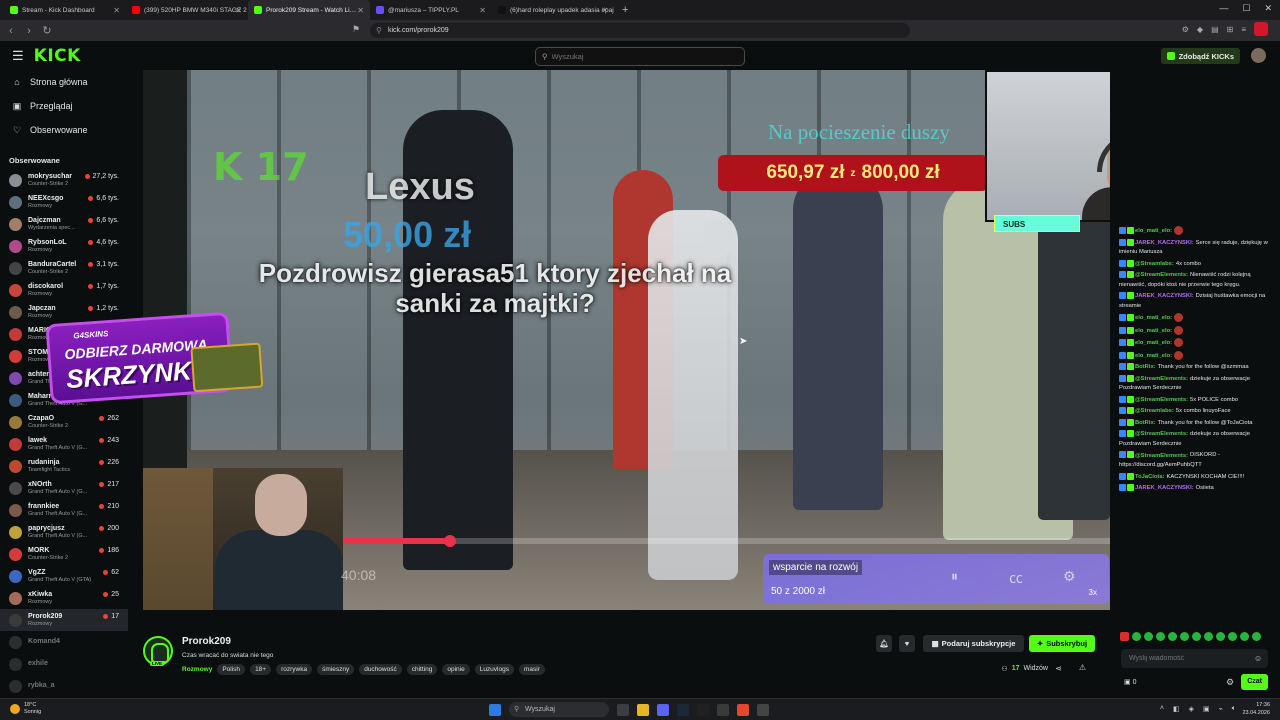  What do you see at coordinates (431, 10) in the screenshot?
I see `browser-tab: @mariusza – TIPPLY.PL ✕` at bounding box center [431, 10].